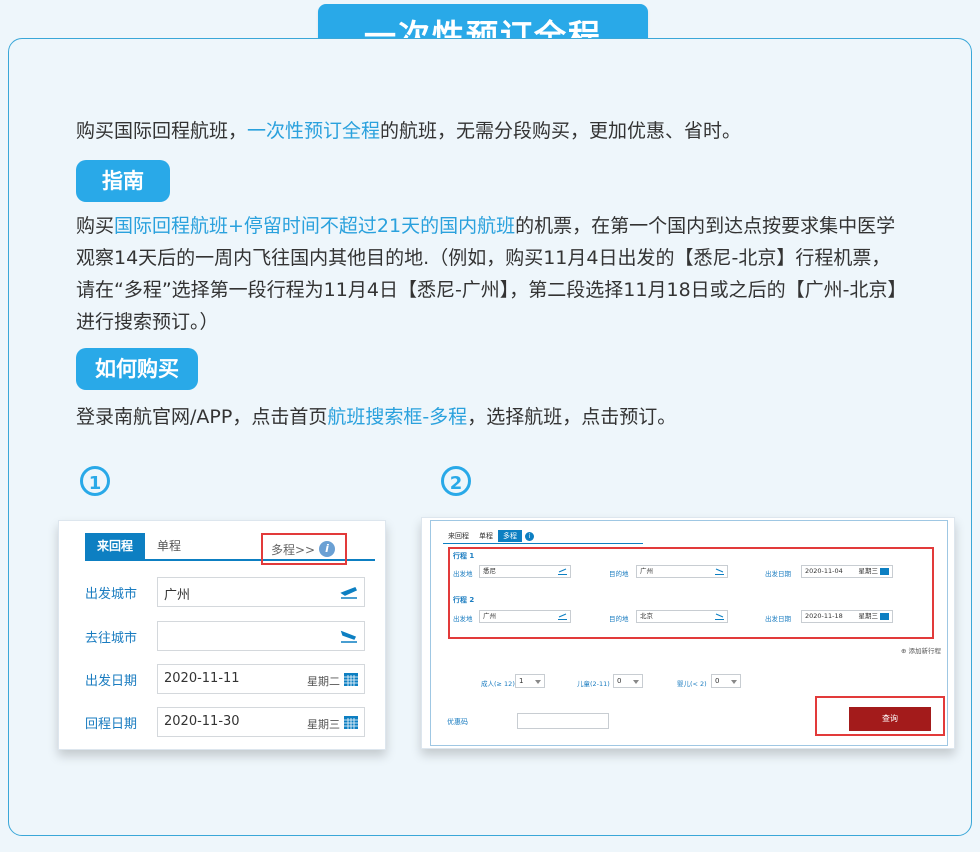 The width and height of the screenshot is (980, 852). Describe the element at coordinates (162, 131) in the screenshot. I see `intro-pre: 购买国际回程航班，` at that location.